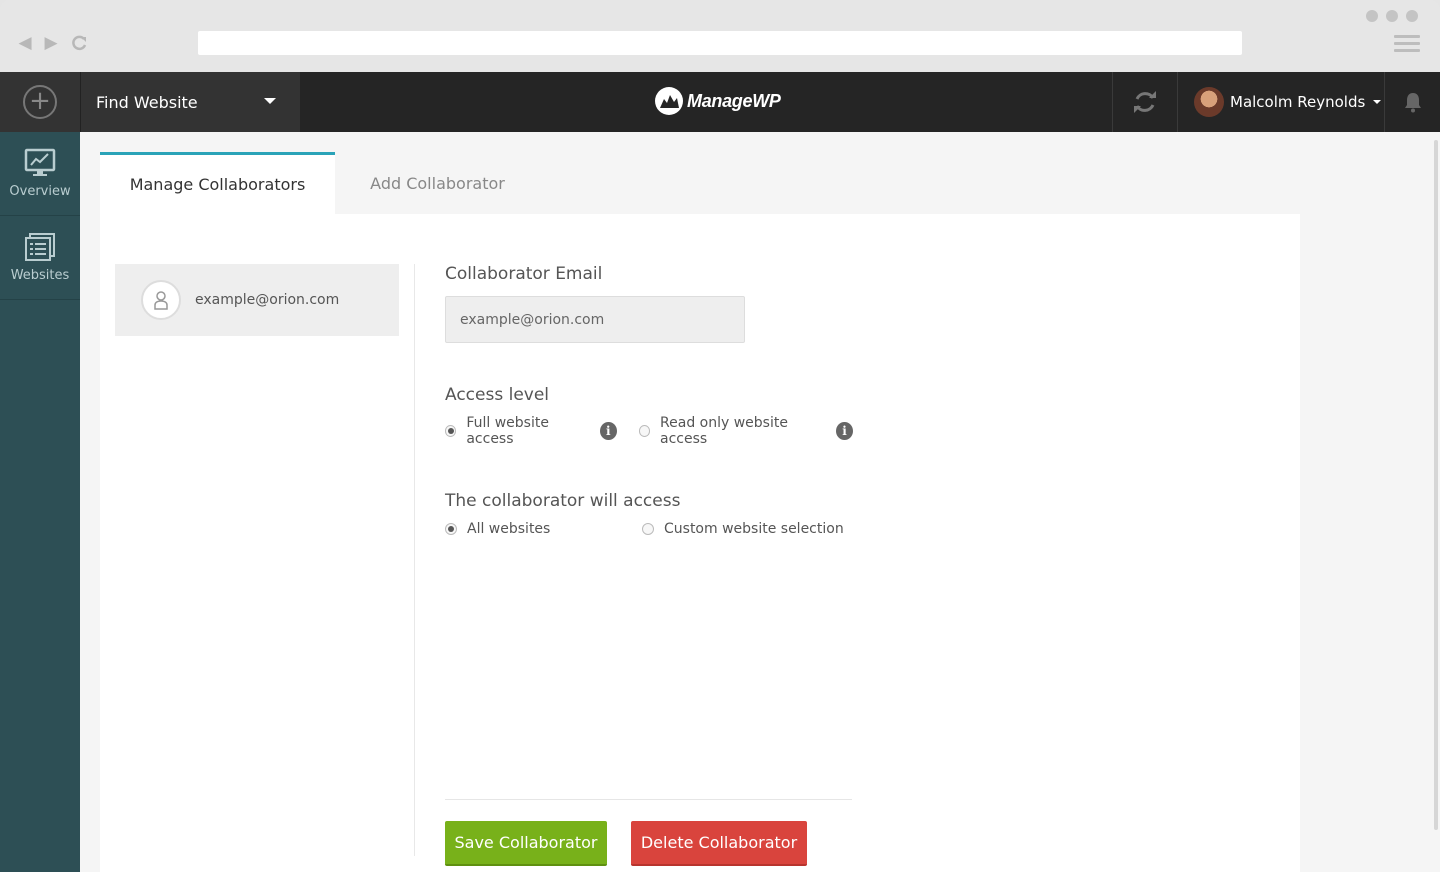  Describe the element at coordinates (40, 275) in the screenshot. I see `sidebar-item-label: Websites` at that location.